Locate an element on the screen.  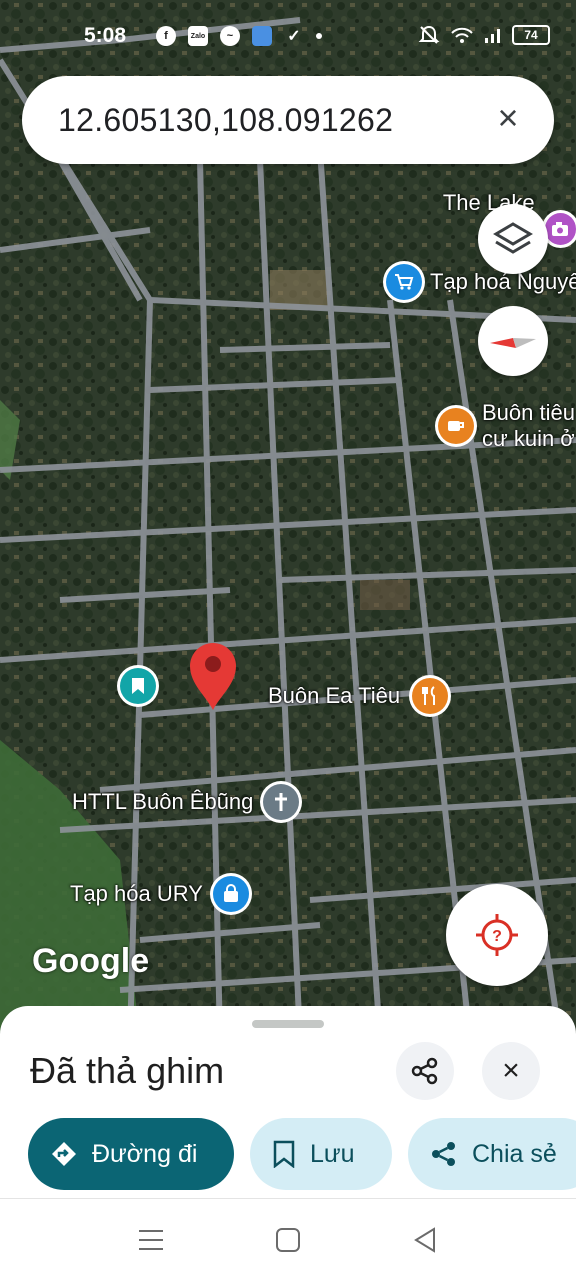
compass-button is located at coordinates (513, 341).